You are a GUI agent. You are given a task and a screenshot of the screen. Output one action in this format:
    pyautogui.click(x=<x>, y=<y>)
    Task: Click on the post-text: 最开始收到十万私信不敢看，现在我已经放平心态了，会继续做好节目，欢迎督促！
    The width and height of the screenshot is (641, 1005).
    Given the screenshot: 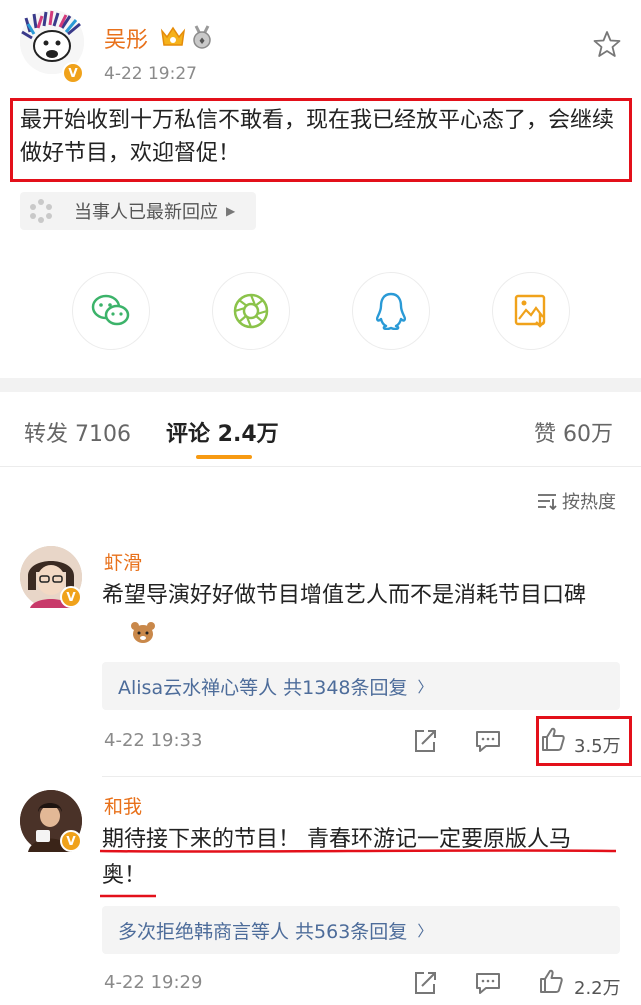 What is the action you would take?
    pyautogui.click(x=317, y=137)
    